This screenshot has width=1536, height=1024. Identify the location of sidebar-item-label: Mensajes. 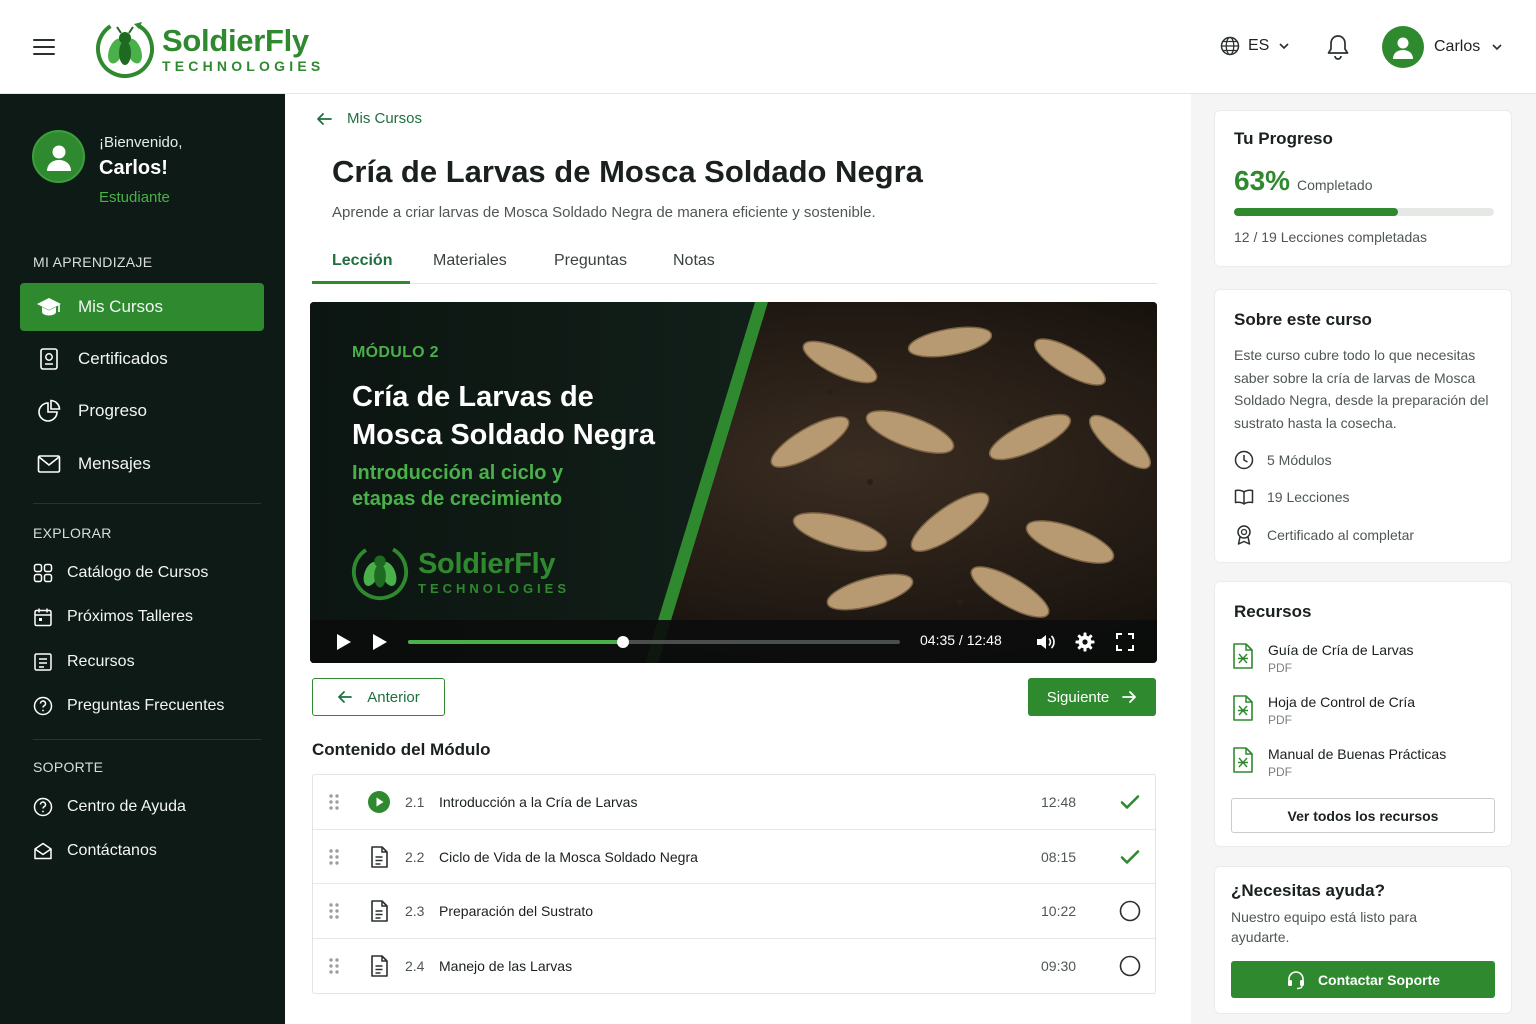
(114, 463).